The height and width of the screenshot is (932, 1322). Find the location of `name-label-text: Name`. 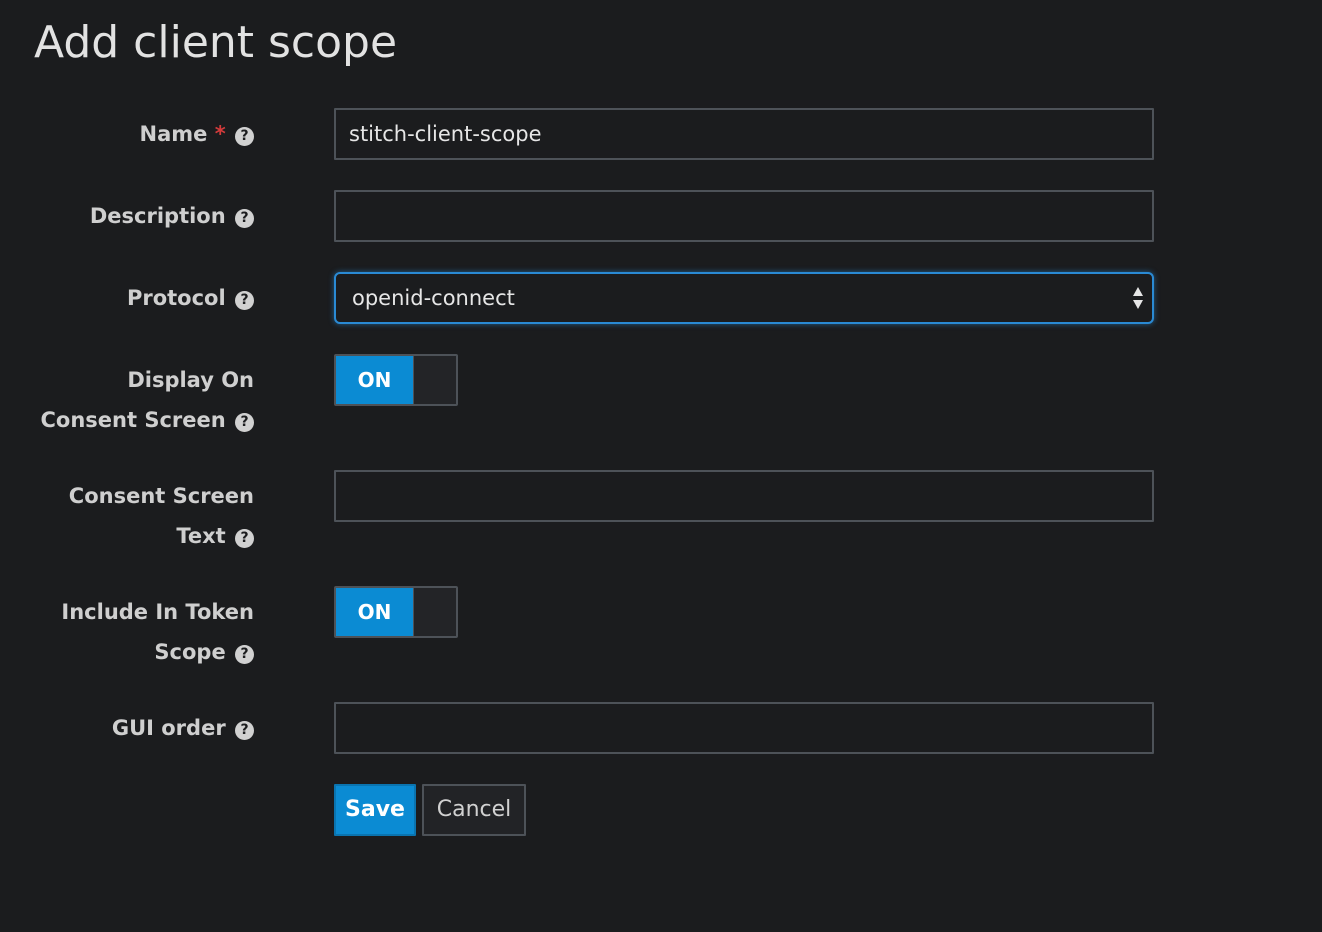

name-label-text: Name is located at coordinates (173, 134).